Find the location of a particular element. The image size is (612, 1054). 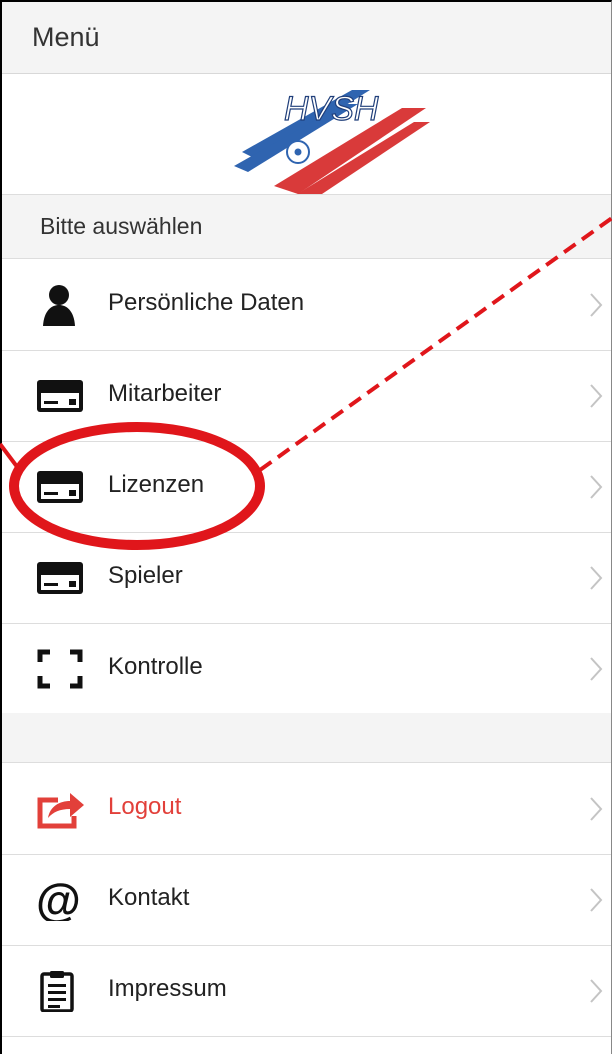

menu-label: Lizenzen is located at coordinates (156, 484).